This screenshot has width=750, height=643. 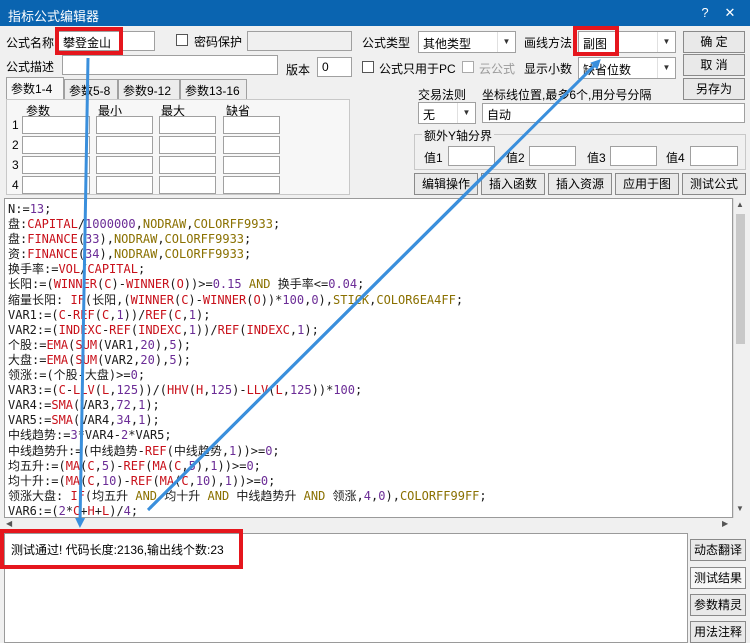 I want to click on formula-desc-input, so click(x=170, y=65).